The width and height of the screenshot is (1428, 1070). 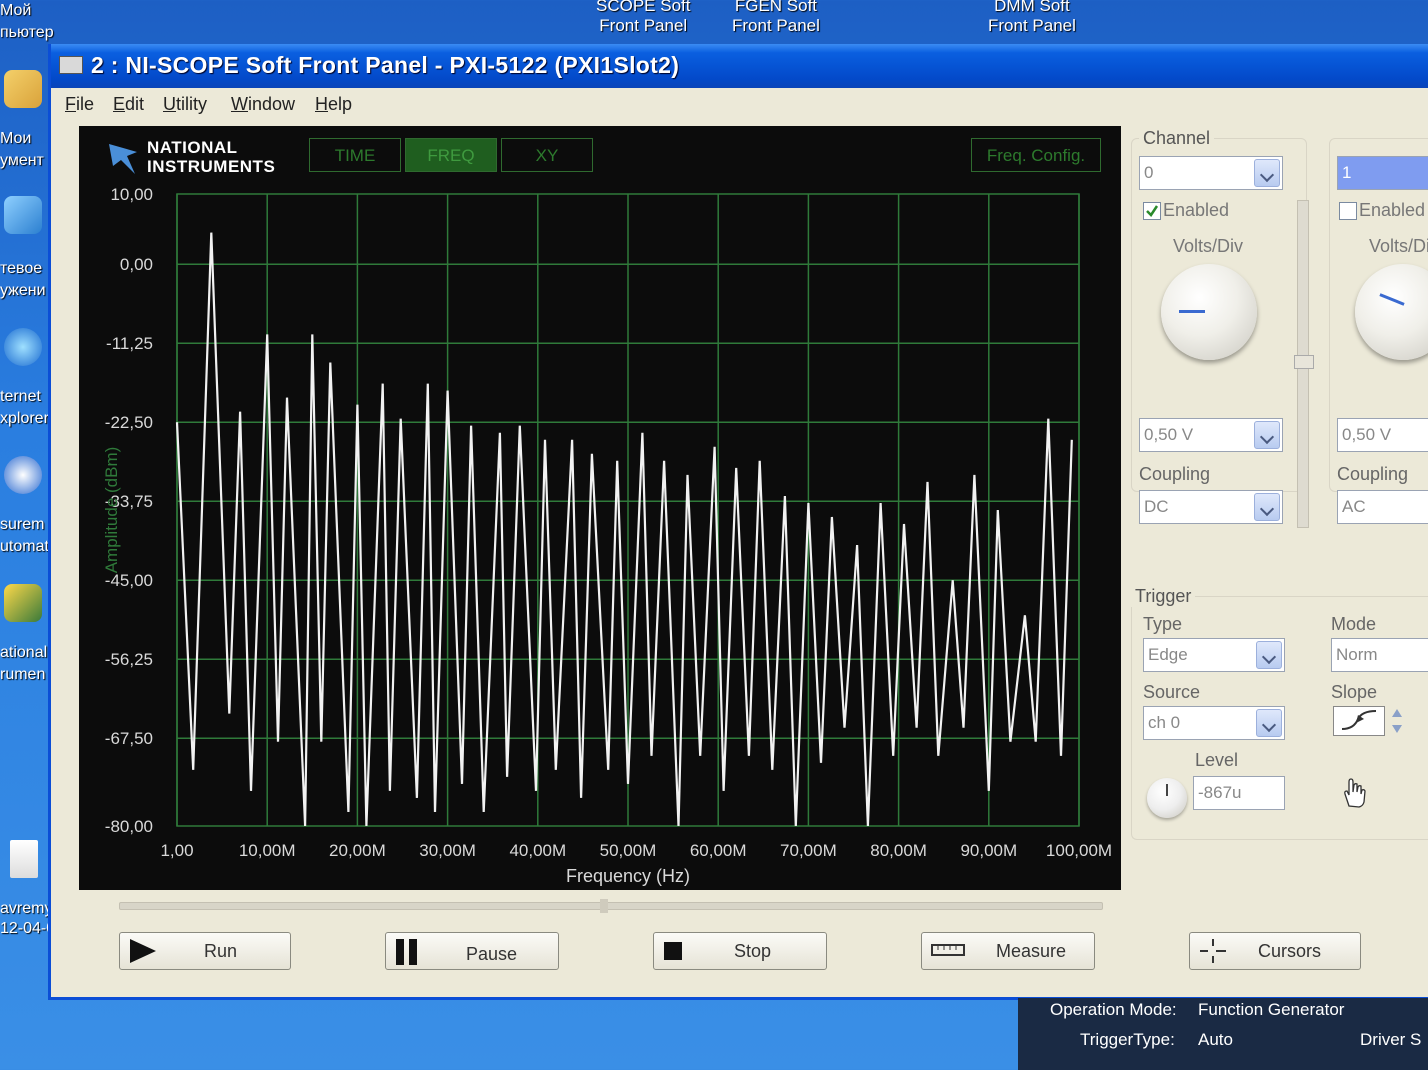 What do you see at coordinates (1211, 435) in the screenshot?
I see `channel0-volts-select: 0,50 V` at bounding box center [1211, 435].